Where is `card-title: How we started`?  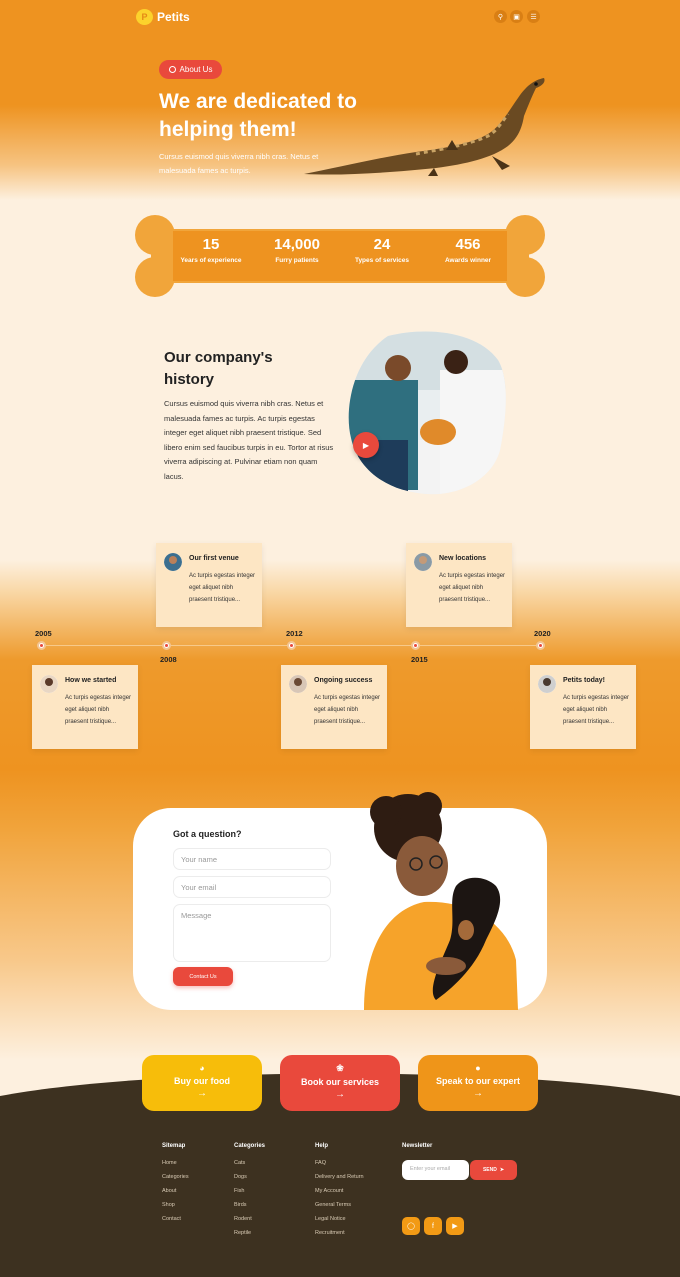
card-title: How we started is located at coordinates (91, 680).